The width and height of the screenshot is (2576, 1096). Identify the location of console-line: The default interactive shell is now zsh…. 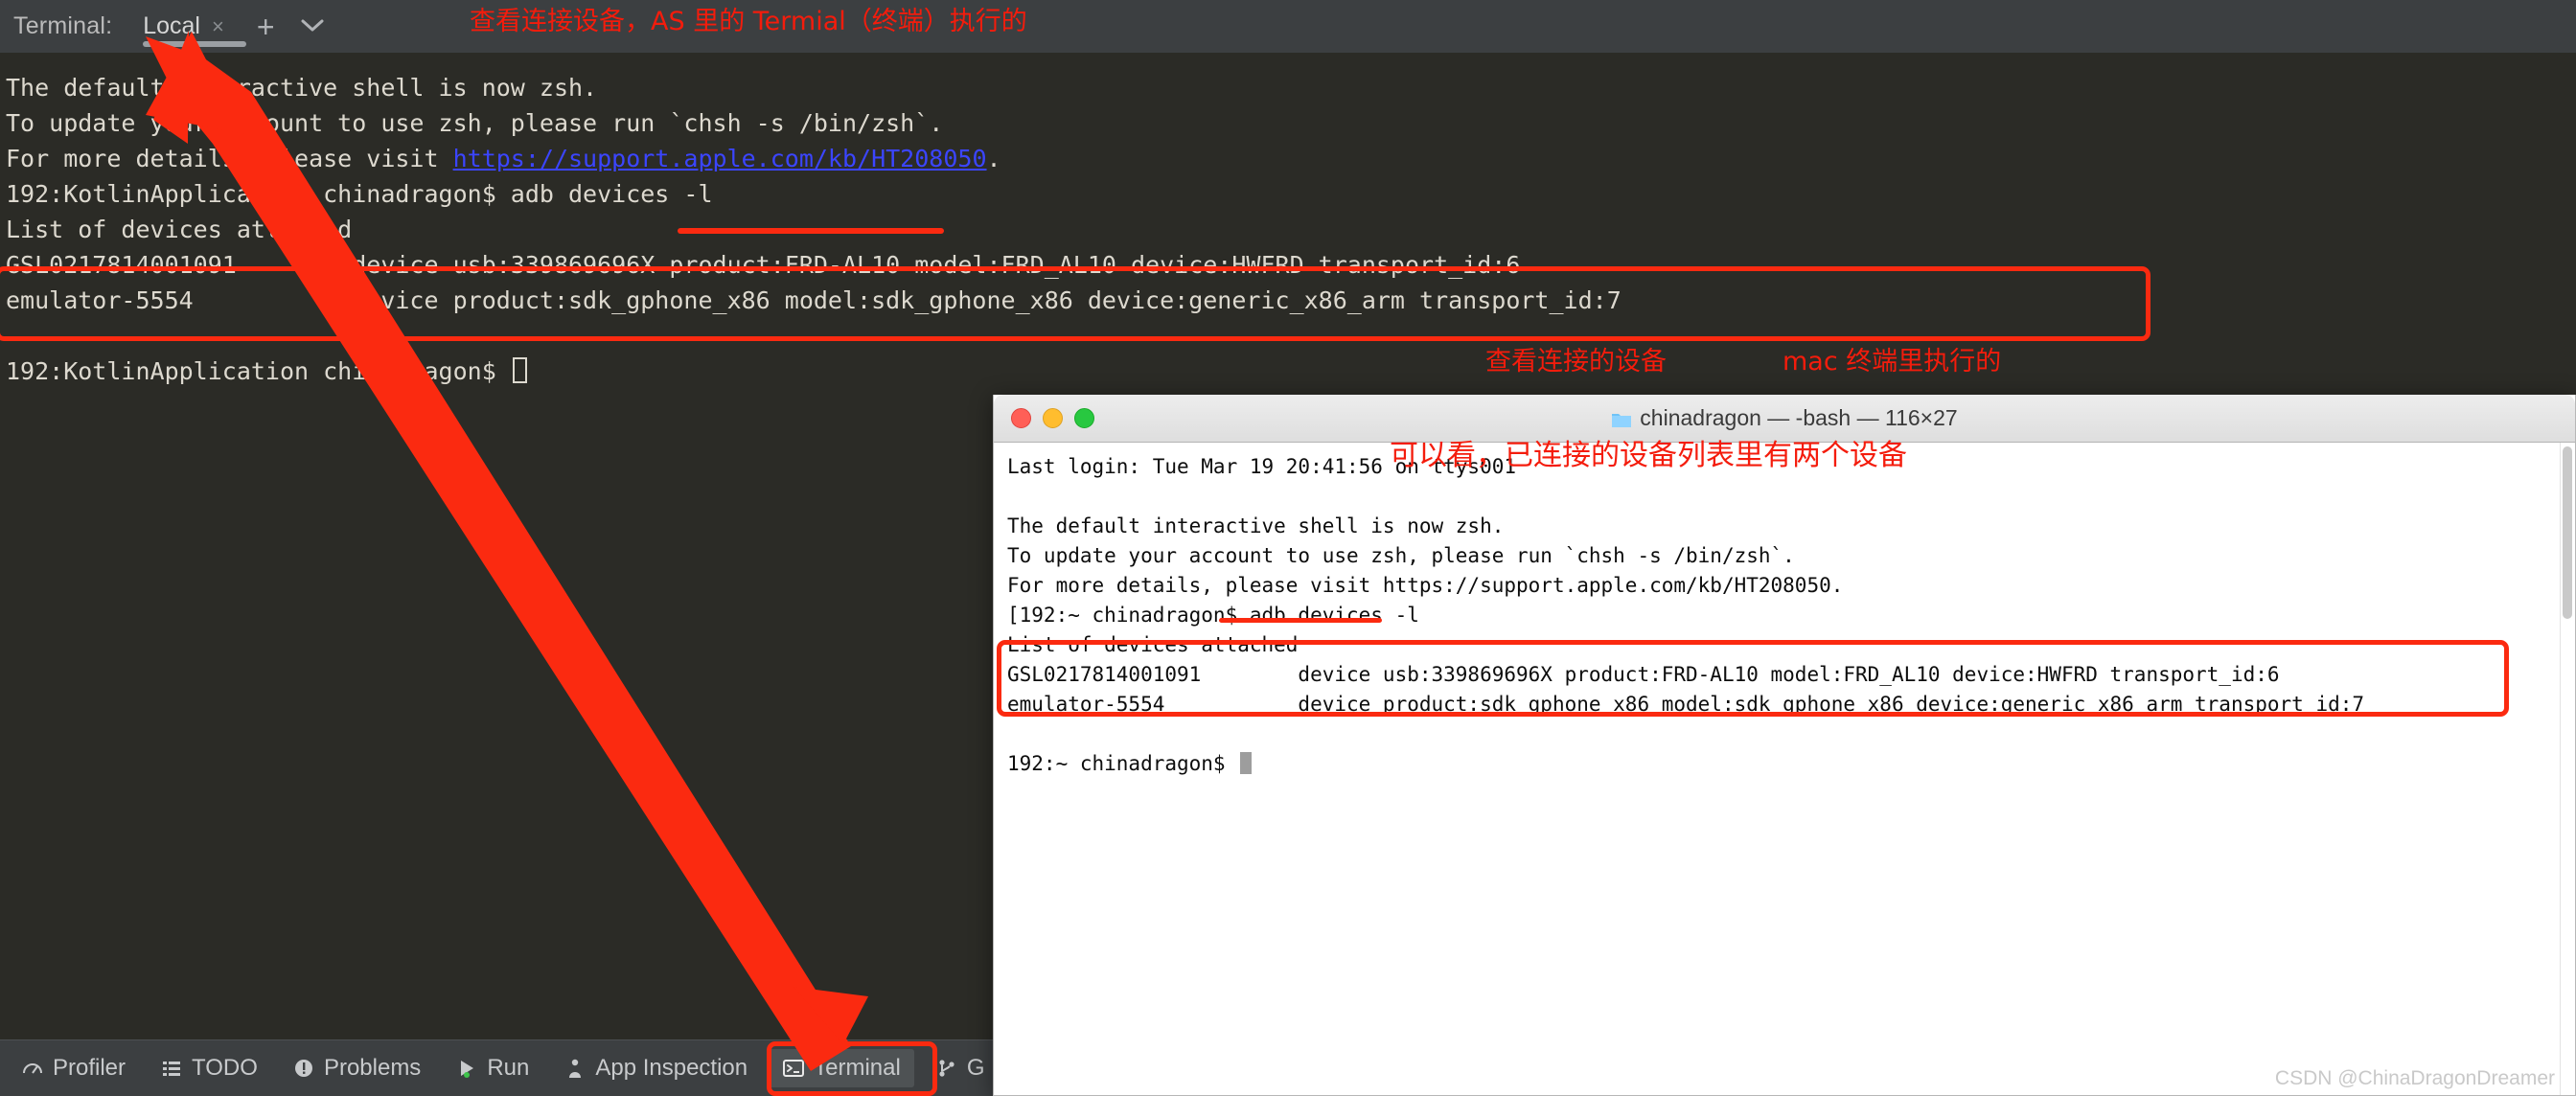
(302, 88).